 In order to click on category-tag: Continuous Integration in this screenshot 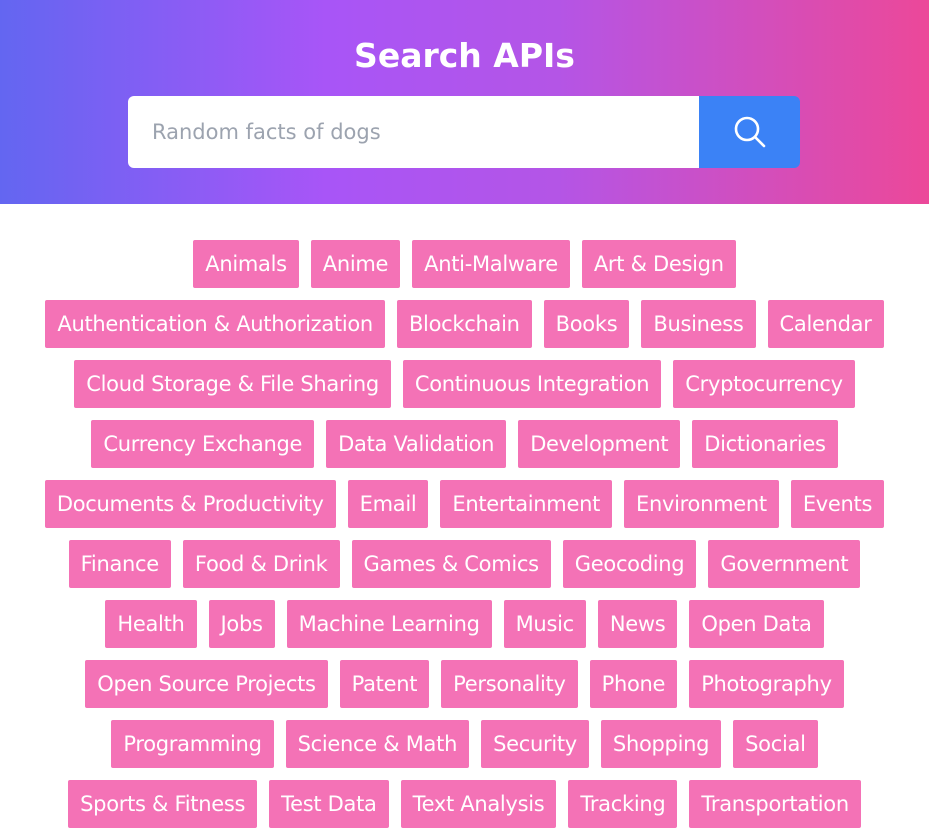, I will do `click(532, 384)`.